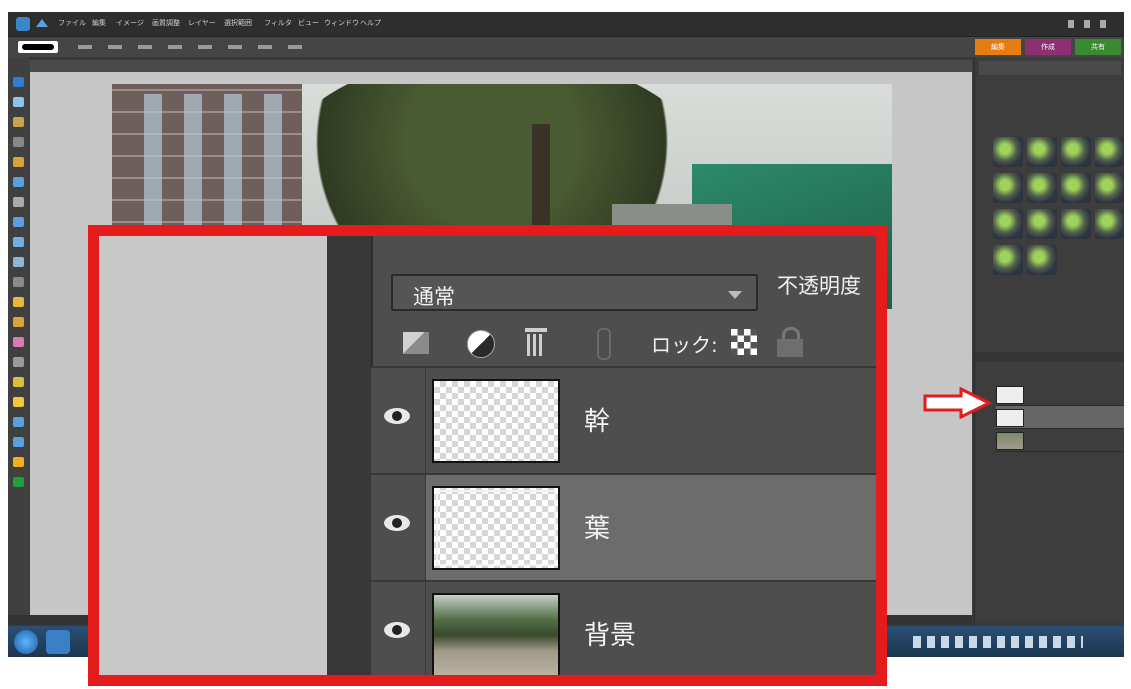 Image resolution: width=1131 pixels, height=689 pixels. What do you see at coordinates (1049, 339) in the screenshot?
I see `right-panels` at bounding box center [1049, 339].